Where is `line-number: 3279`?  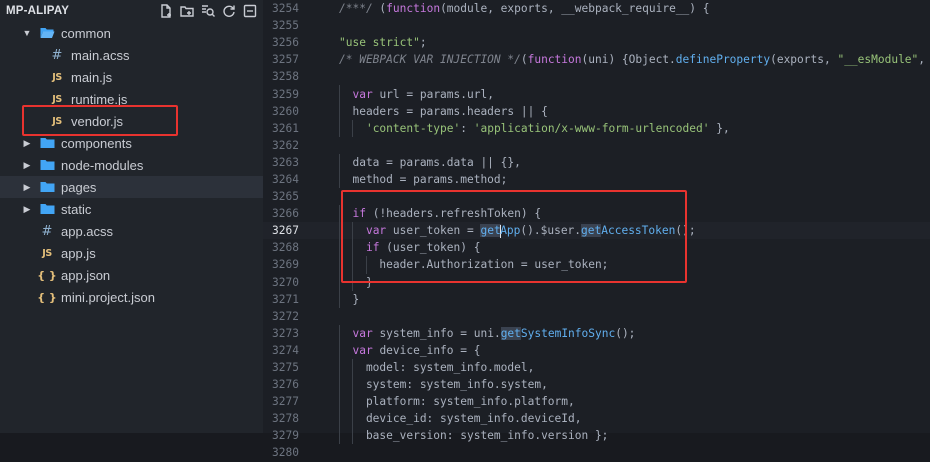 line-number: 3279 is located at coordinates (285, 436).